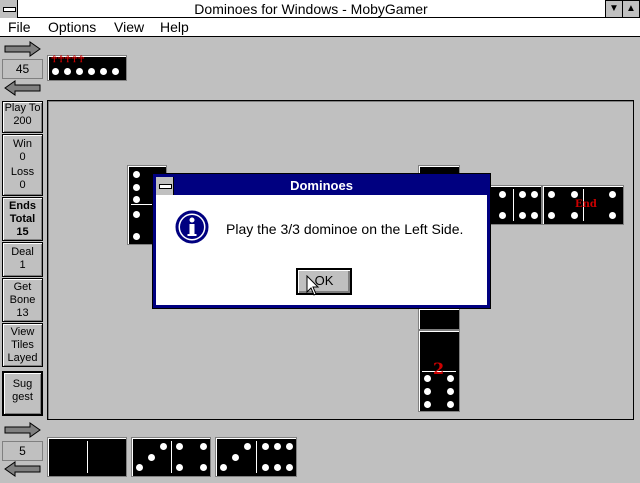  Describe the element at coordinates (22, 252) in the screenshot. I see `deal-label: Deal` at that location.